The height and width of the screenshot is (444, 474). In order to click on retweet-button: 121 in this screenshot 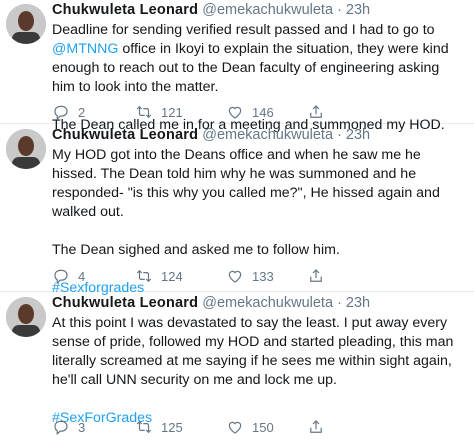, I will do `click(159, 112)`.